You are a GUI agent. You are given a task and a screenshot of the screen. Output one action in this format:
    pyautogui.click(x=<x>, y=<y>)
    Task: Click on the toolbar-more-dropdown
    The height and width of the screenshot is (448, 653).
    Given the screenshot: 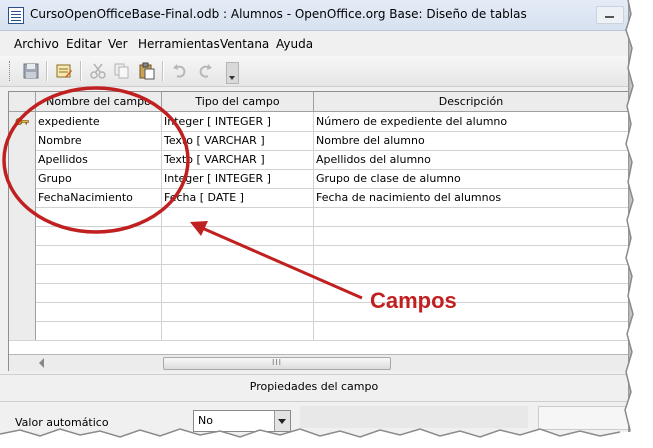 What is the action you would take?
    pyautogui.click(x=232, y=73)
    